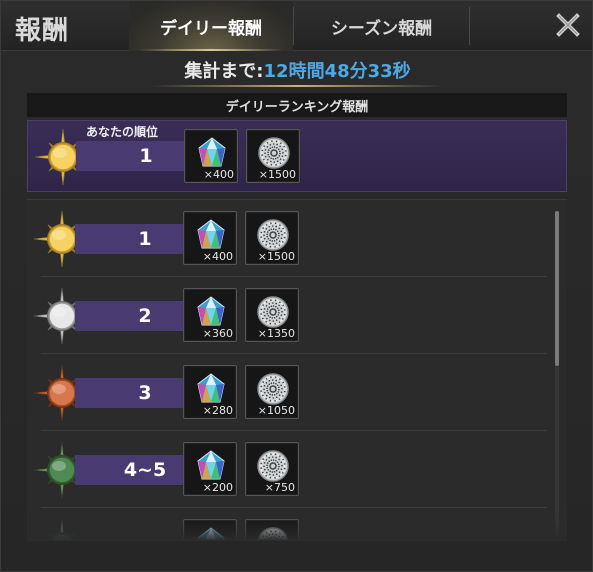 This screenshot has width=593, height=572. I want to click on reward-item-crystal: ×360, so click(210, 315).